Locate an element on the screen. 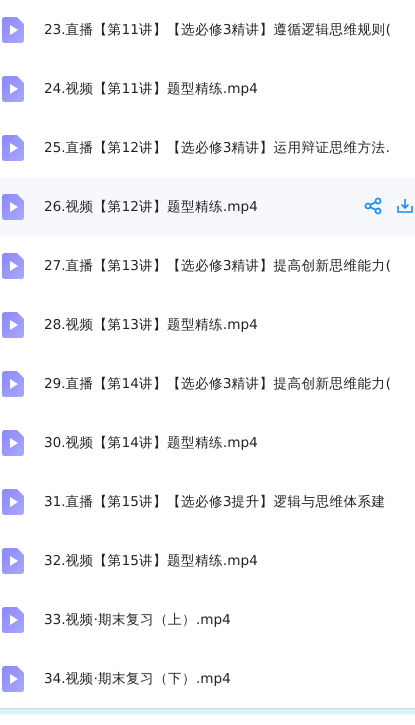 This screenshot has height=725, width=415. file-name: 32.视频【第15讲】题型精练.mp4 is located at coordinates (151, 561).